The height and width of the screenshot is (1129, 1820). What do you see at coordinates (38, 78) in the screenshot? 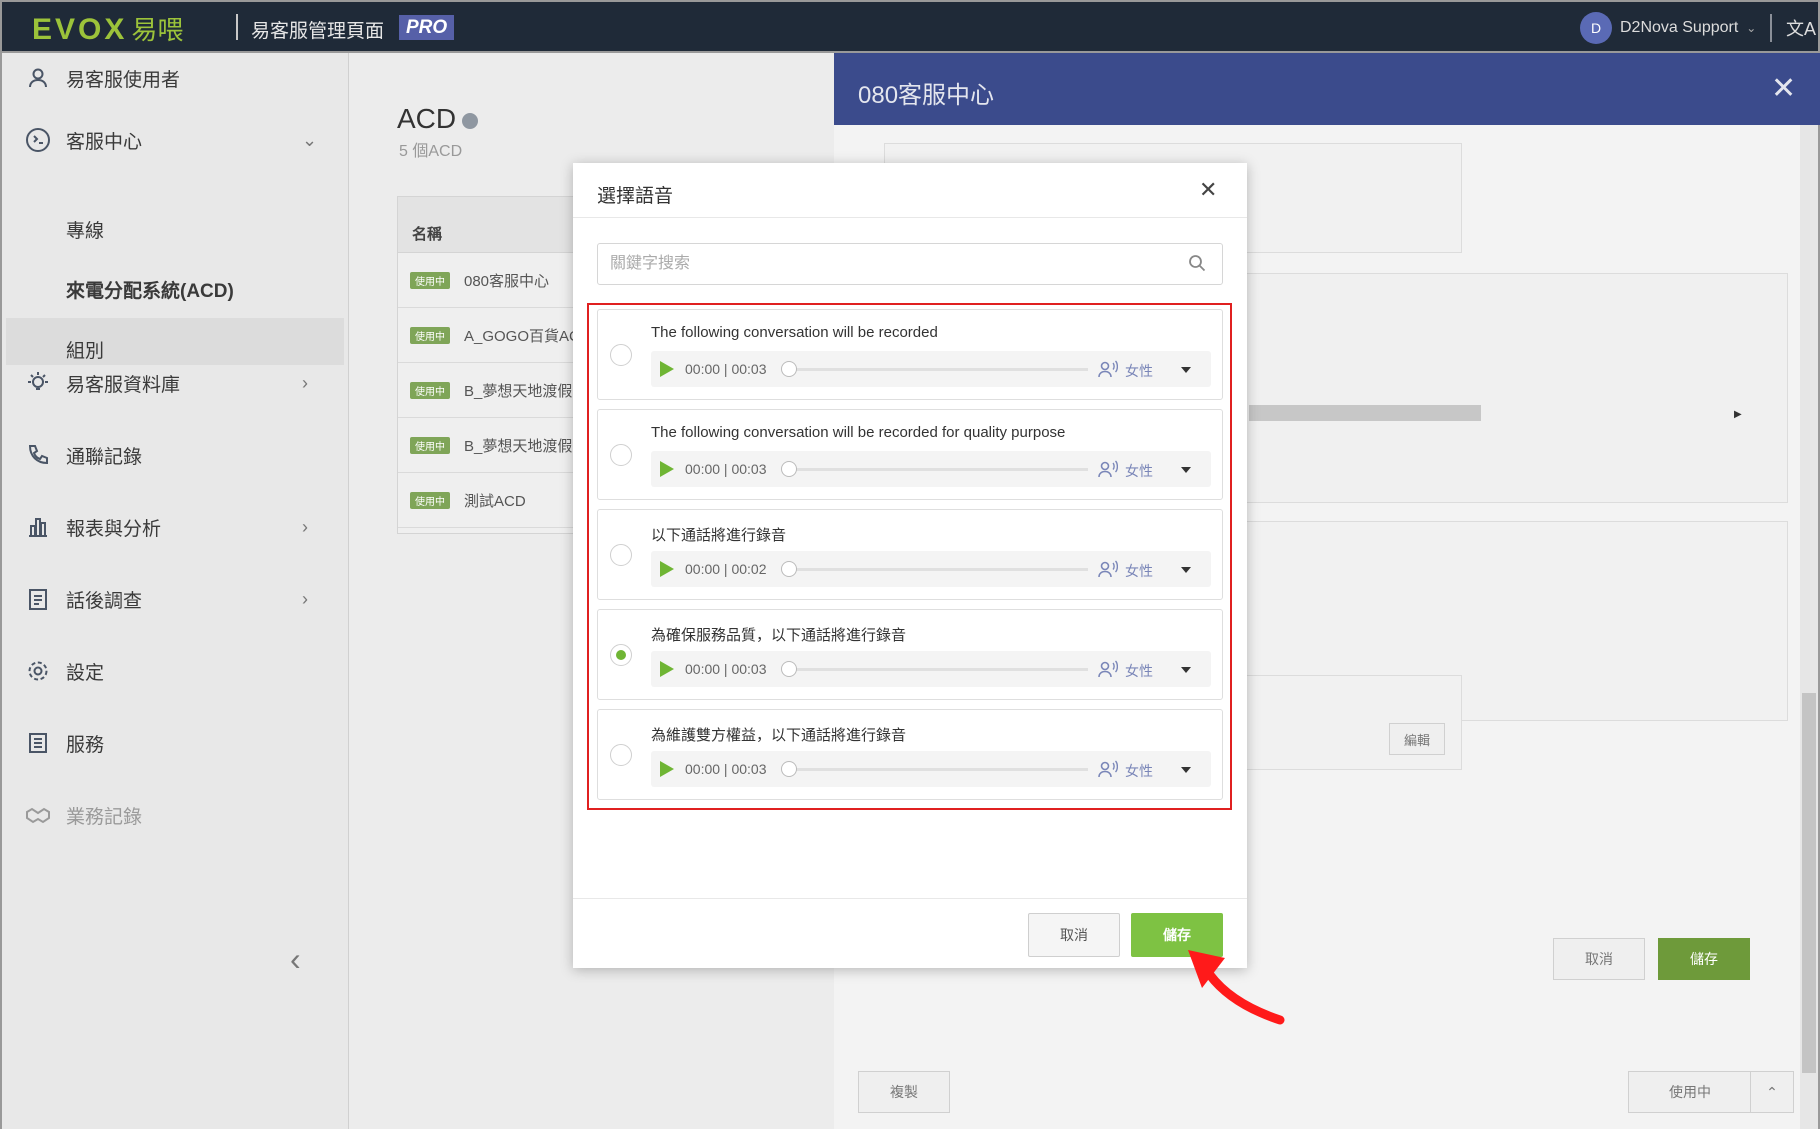
I see `user-icon` at bounding box center [38, 78].